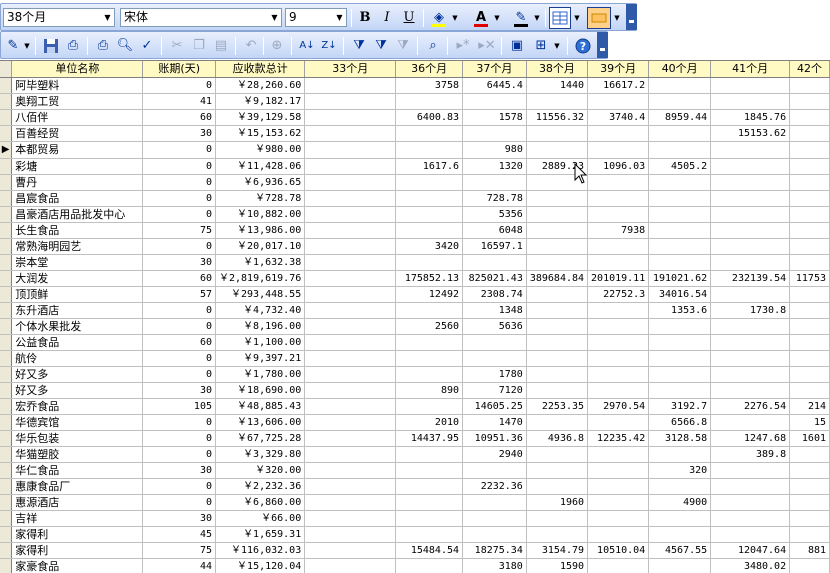 The image size is (830, 573). What do you see at coordinates (316, 17) in the screenshot?
I see `font-size-combo: 9 ▼` at bounding box center [316, 17].